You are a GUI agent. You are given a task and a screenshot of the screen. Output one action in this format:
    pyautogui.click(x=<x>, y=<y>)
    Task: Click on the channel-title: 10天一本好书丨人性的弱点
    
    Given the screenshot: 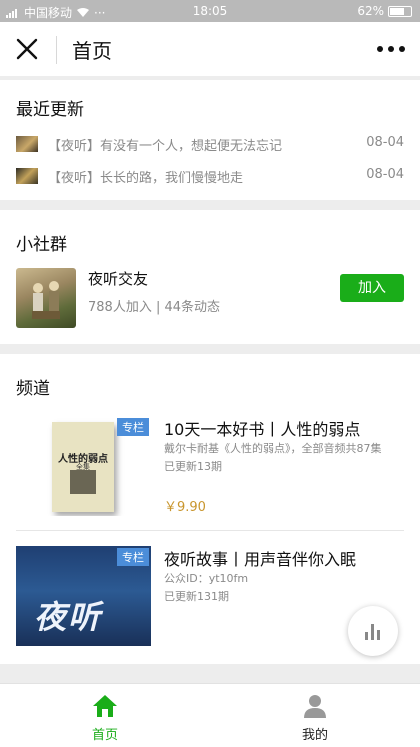 What is the action you would take?
    pyautogui.click(x=262, y=429)
    